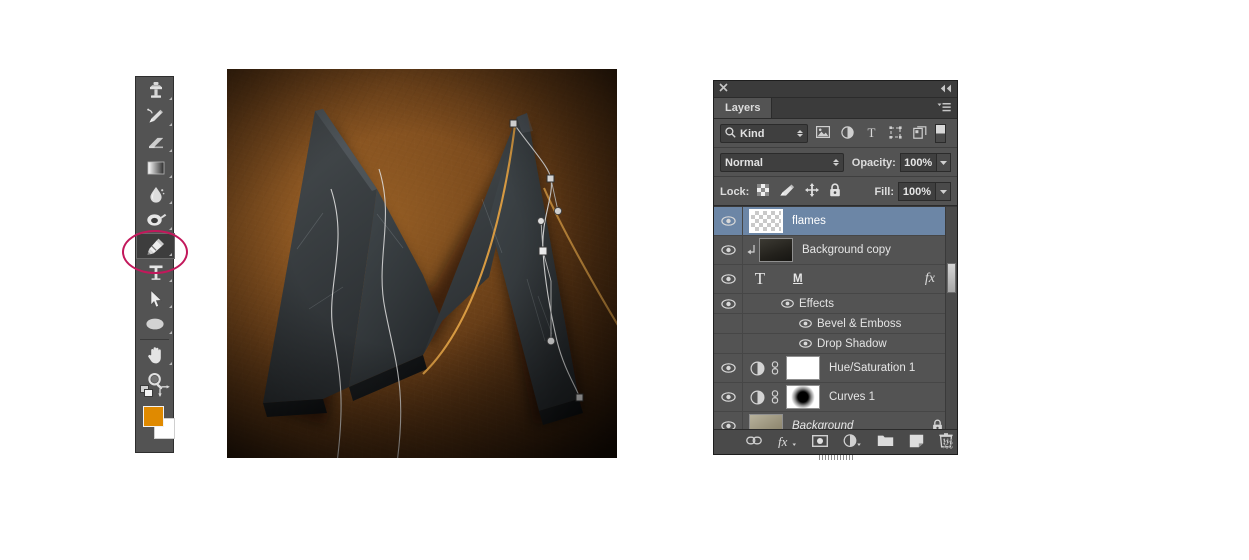 This screenshot has height=560, width=1249. What do you see at coordinates (943, 191) in the screenshot?
I see `fill-dropdown-arrow` at bounding box center [943, 191].